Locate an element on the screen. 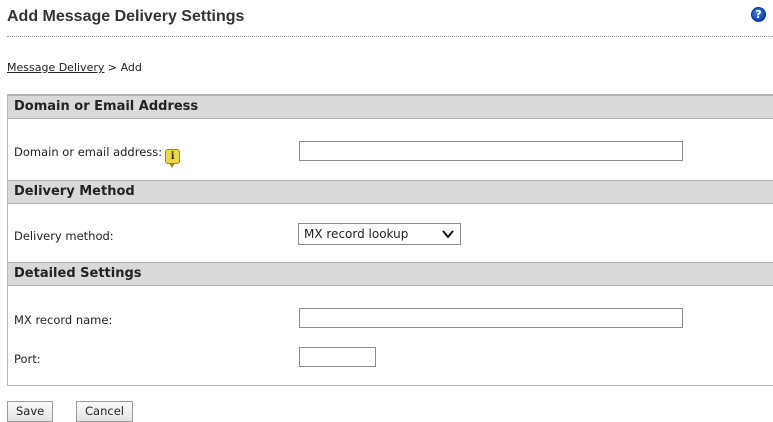 Image resolution: width=773 pixels, height=422 pixels. port-label: Port: is located at coordinates (27, 359).